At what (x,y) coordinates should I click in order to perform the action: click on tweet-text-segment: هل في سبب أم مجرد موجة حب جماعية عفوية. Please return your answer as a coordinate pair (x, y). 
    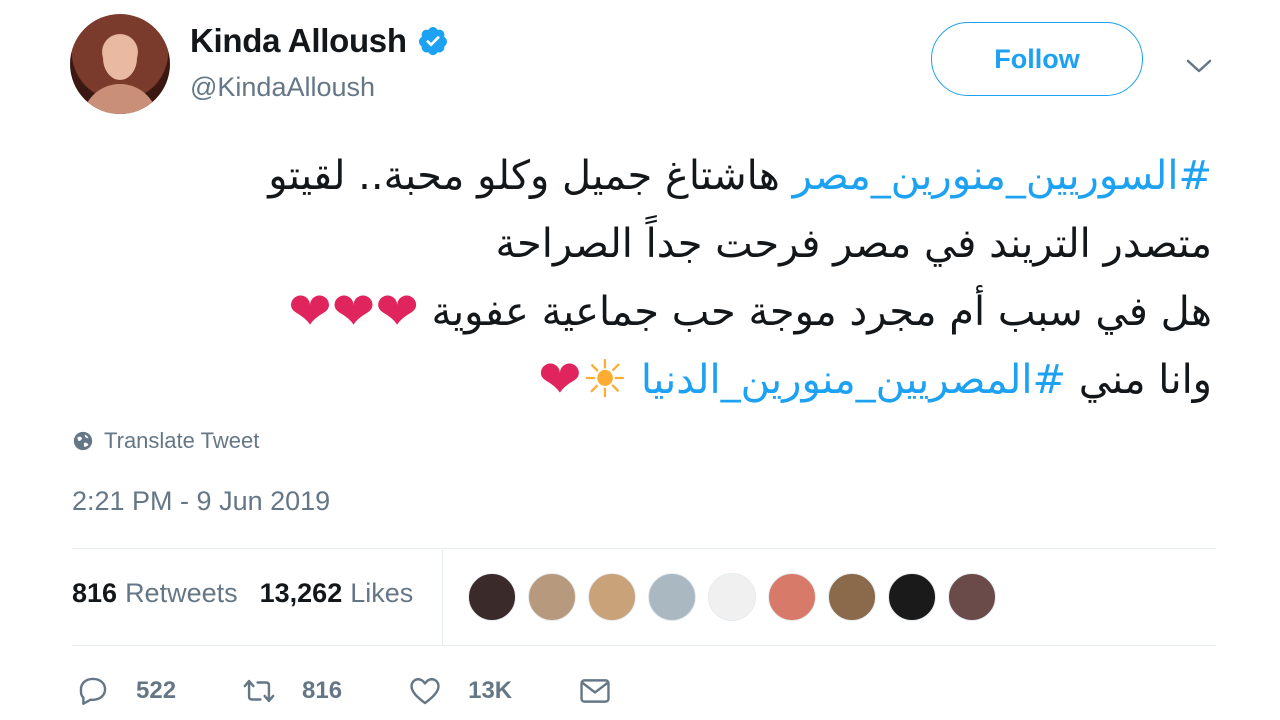
    Looking at the image, I should click on (815, 312).